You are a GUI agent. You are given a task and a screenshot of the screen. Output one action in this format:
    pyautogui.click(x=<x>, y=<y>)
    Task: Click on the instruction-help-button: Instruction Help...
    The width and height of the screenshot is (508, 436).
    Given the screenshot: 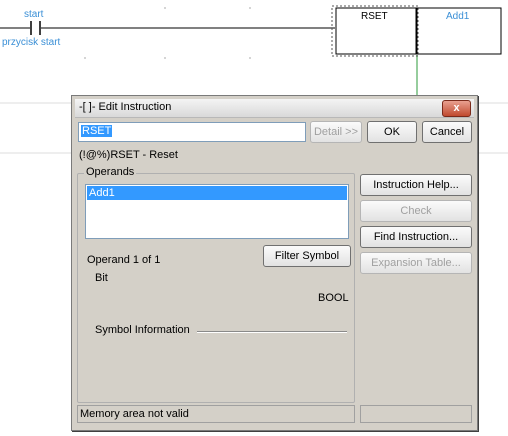 What is the action you would take?
    pyautogui.click(x=416, y=185)
    